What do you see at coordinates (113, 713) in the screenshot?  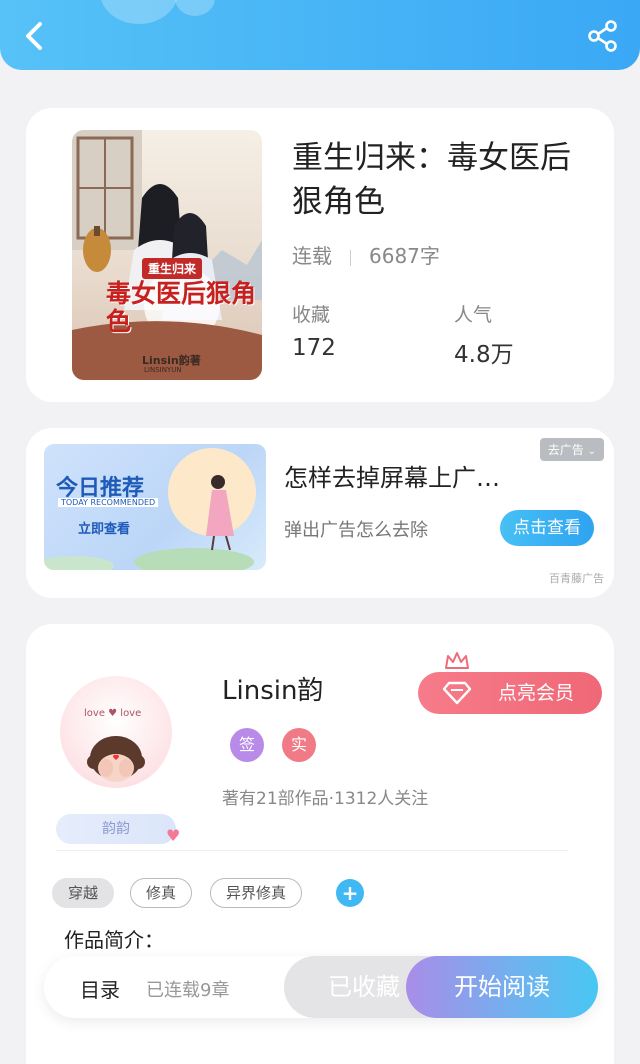 I see `avatar-text: love ♥ love` at bounding box center [113, 713].